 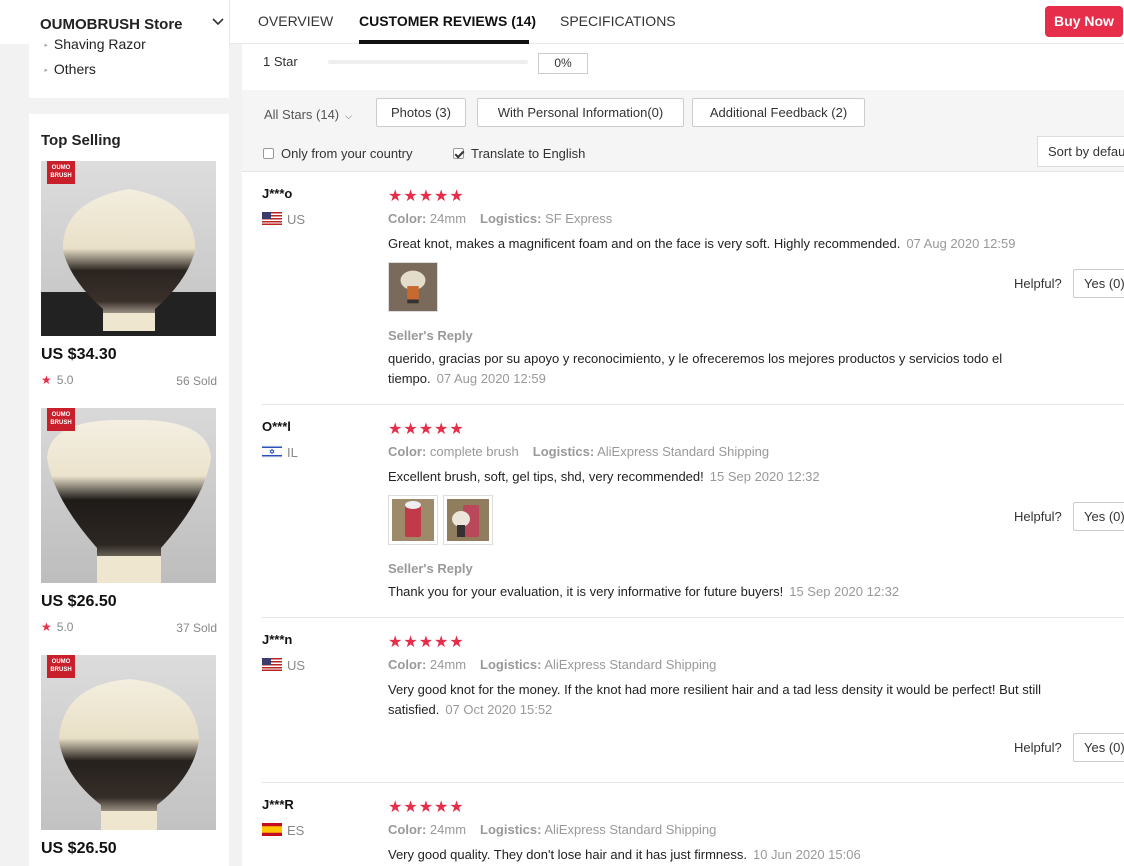 I want to click on category-item-shaving-razor: Shaving Razor, so click(x=94, y=44).